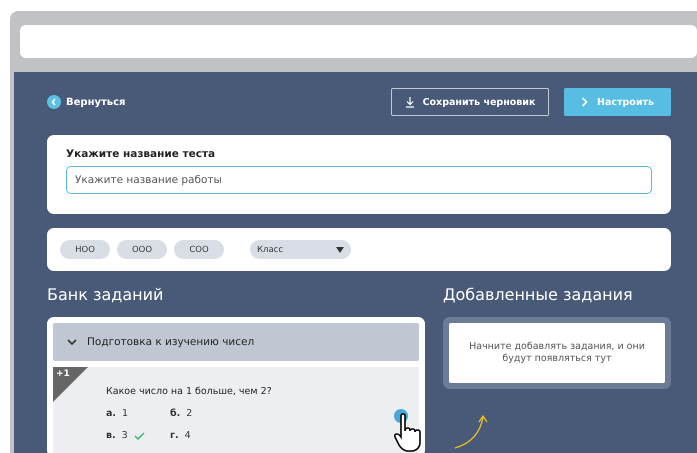  What do you see at coordinates (359, 180) in the screenshot?
I see `title-input-field: Укажите название работы` at bounding box center [359, 180].